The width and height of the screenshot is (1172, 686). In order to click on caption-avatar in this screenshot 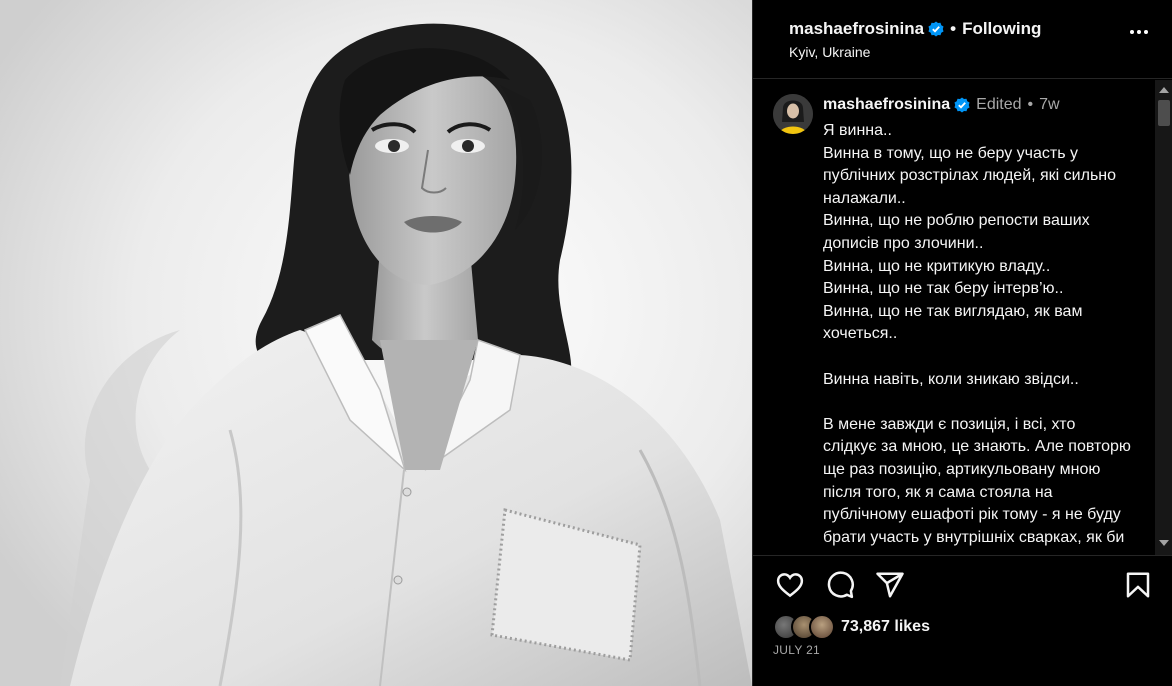, I will do `click(793, 114)`.